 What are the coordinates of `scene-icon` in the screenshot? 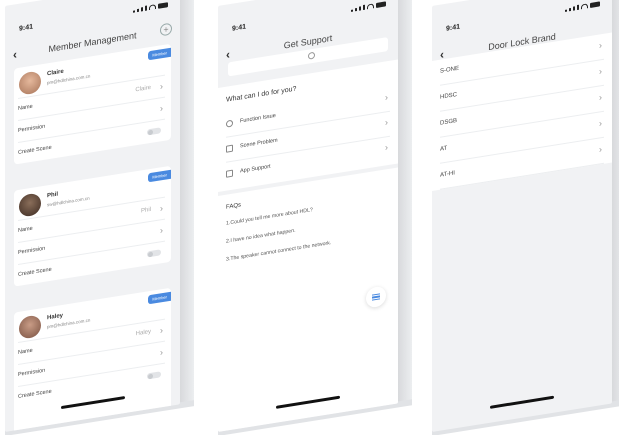 It's located at (229, 148).